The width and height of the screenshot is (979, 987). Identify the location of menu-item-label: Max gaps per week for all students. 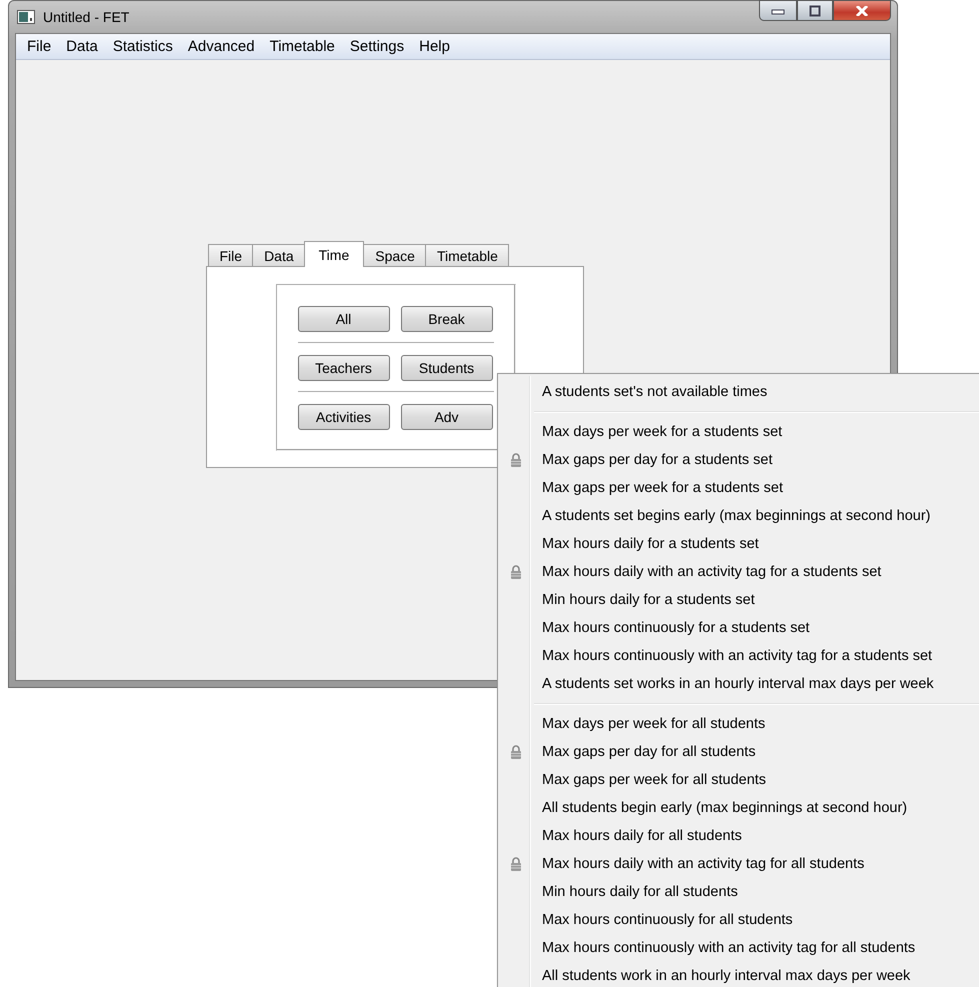
(654, 780).